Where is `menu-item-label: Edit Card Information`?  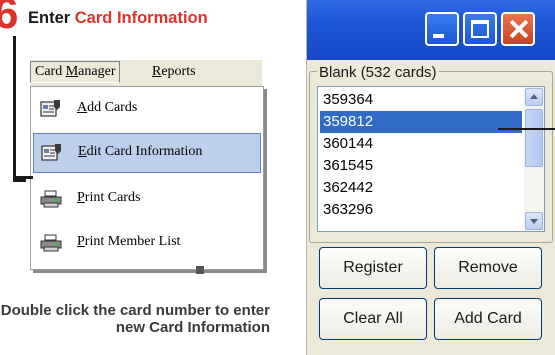
menu-item-label: Edit Card Information is located at coordinates (140, 152).